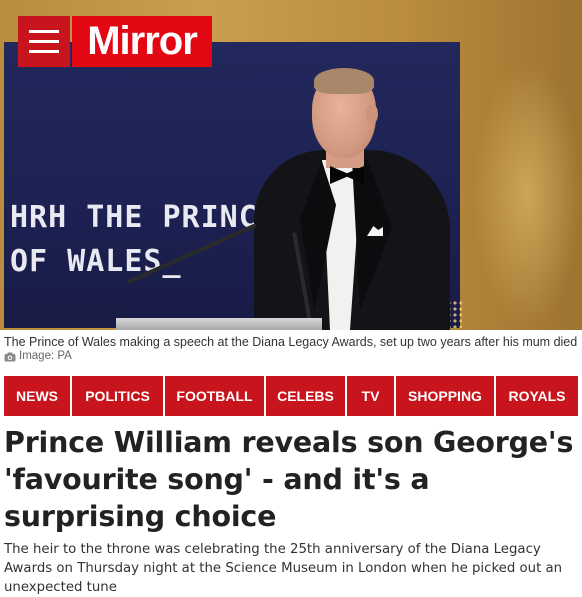  Describe the element at coordinates (10, 356) in the screenshot. I see `camera-icon` at that location.